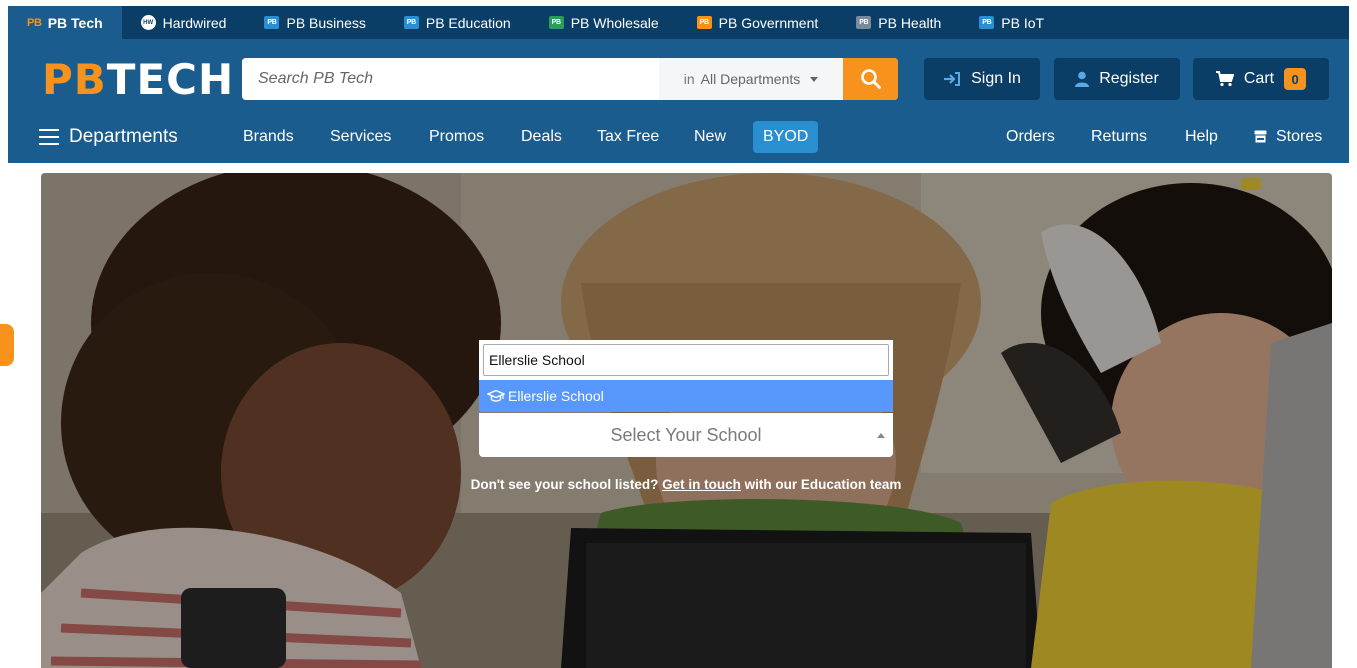 The image size is (1357, 668). I want to click on hardwired-logo-icon: HW, so click(148, 22).